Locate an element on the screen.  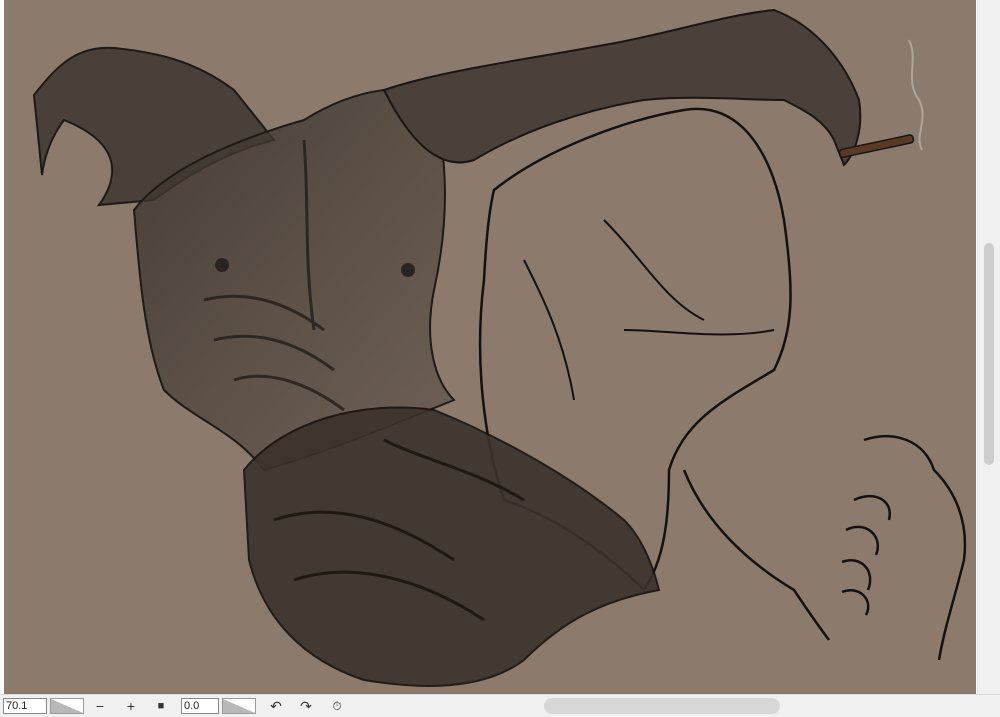
arm-shape is located at coordinates (622, 87).